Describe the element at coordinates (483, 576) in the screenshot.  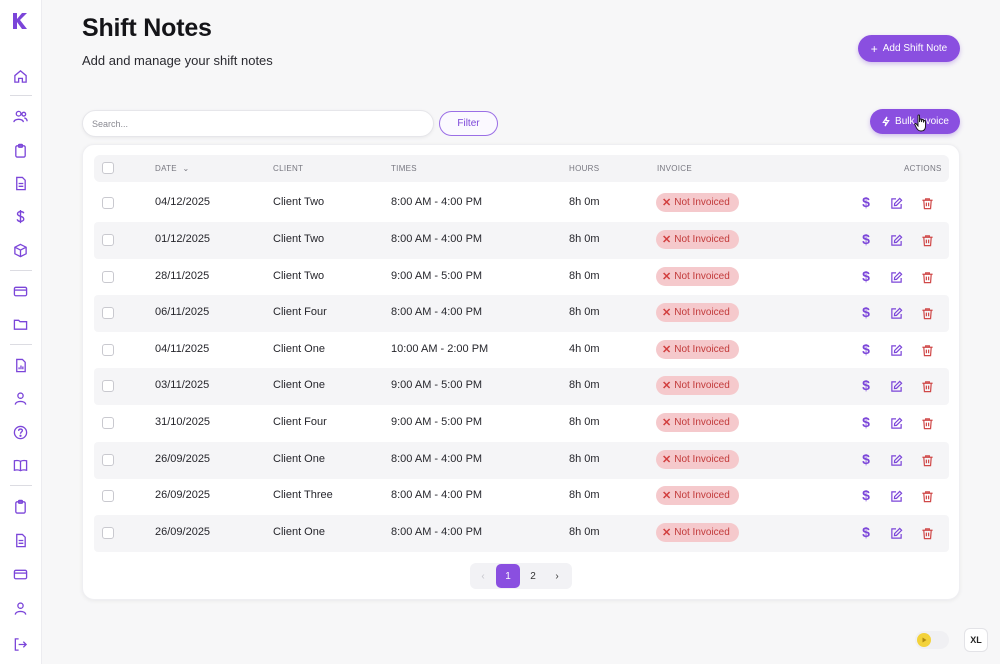
I see `prev-page-button: ‹` at that location.